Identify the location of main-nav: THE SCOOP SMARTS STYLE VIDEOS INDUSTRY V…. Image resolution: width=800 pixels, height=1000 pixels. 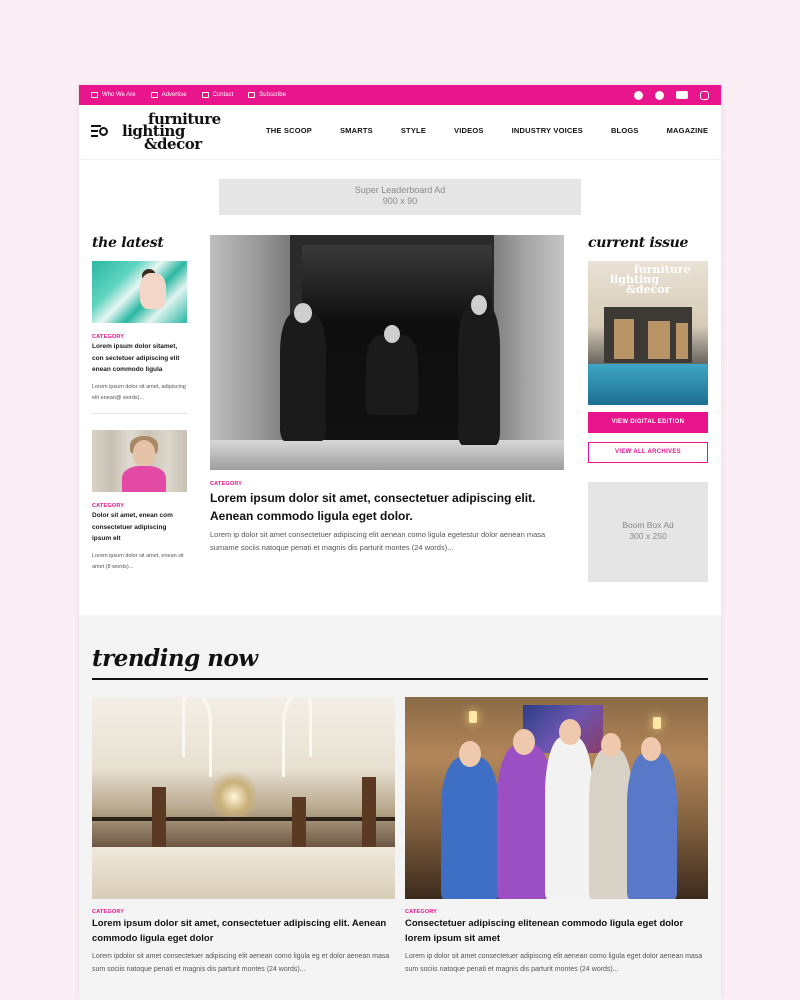
(487, 130).